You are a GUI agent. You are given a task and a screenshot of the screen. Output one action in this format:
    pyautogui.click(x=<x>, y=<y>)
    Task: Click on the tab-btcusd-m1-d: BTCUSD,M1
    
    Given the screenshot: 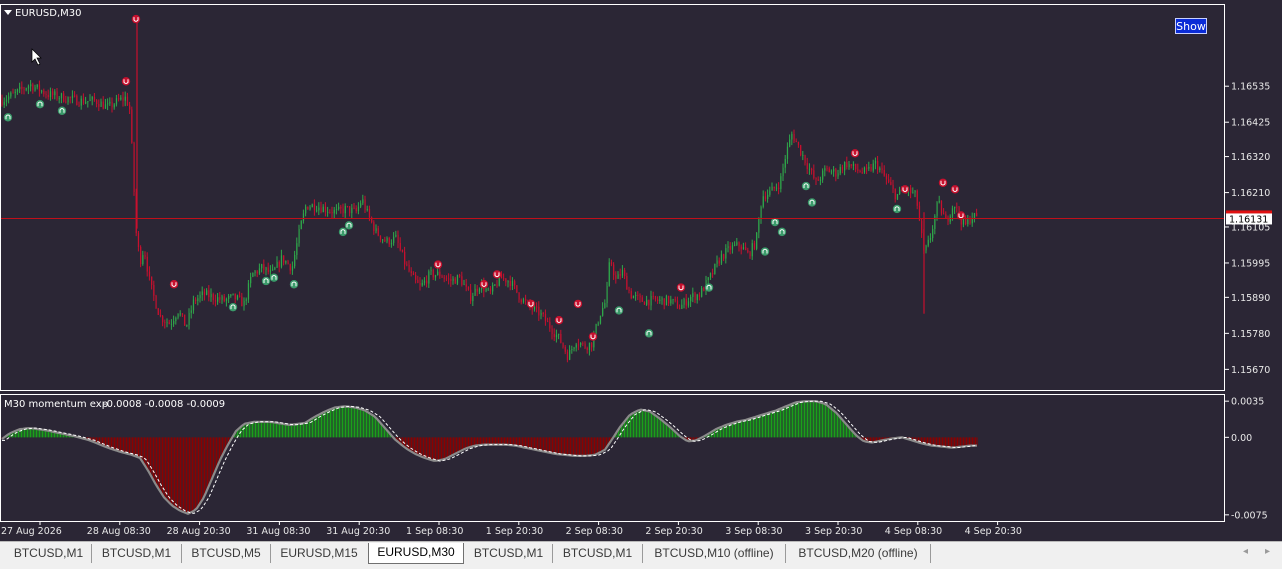 What is the action you would take?
    pyautogui.click(x=598, y=553)
    